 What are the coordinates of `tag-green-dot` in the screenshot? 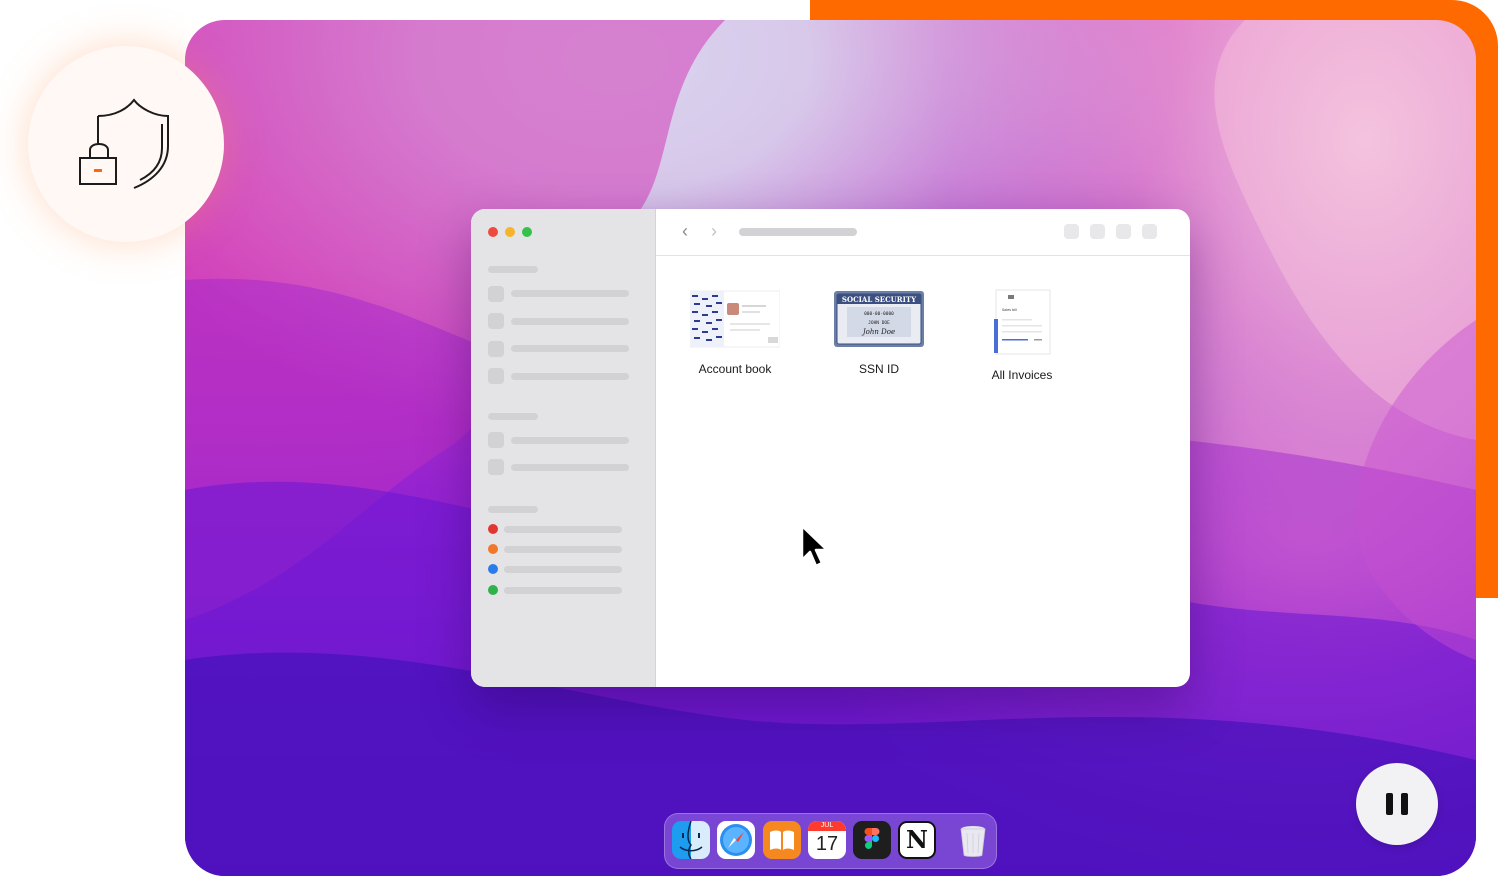 It's located at (493, 590).